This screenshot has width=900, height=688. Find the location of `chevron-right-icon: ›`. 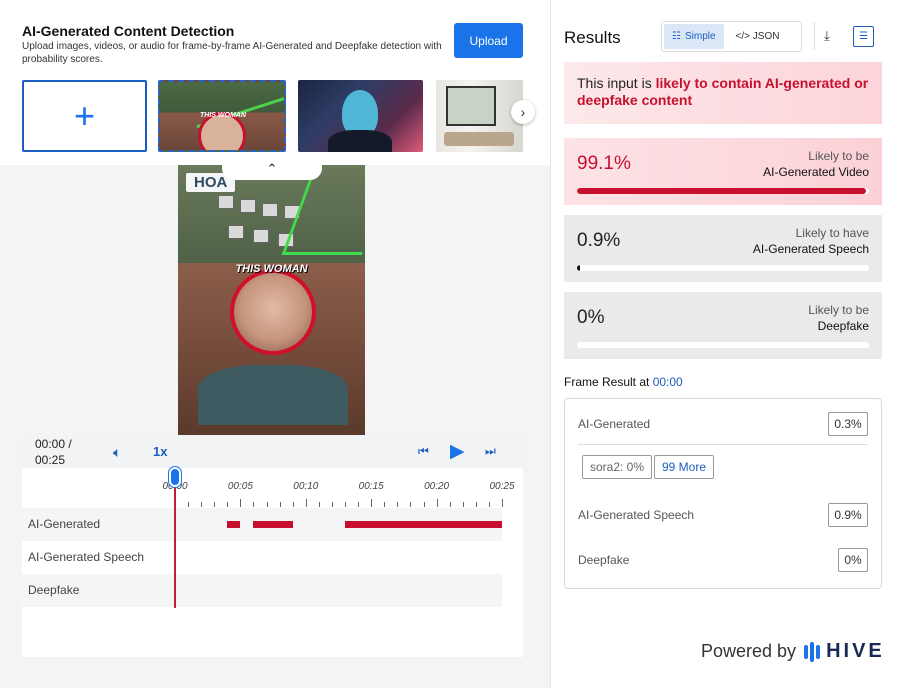

chevron-right-icon: › is located at coordinates (523, 112).